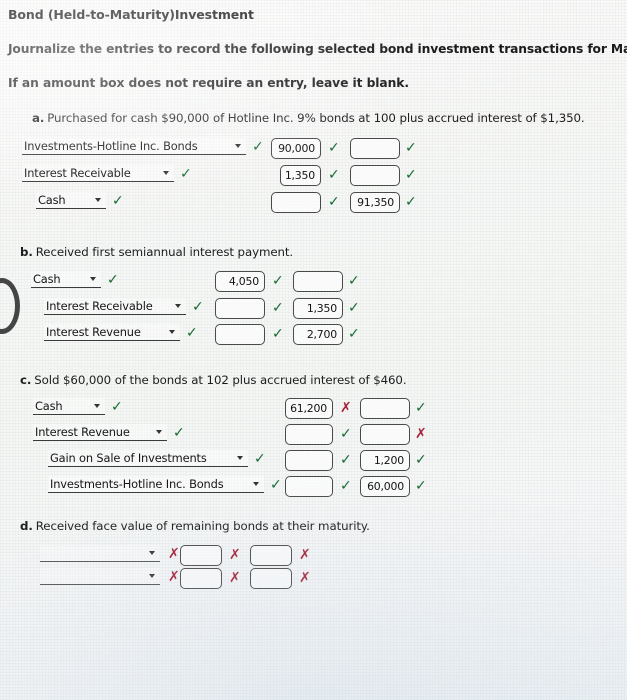 The image size is (627, 700). Describe the element at coordinates (300, 175) in the screenshot. I see `debit-amount-input: 1,350` at that location.